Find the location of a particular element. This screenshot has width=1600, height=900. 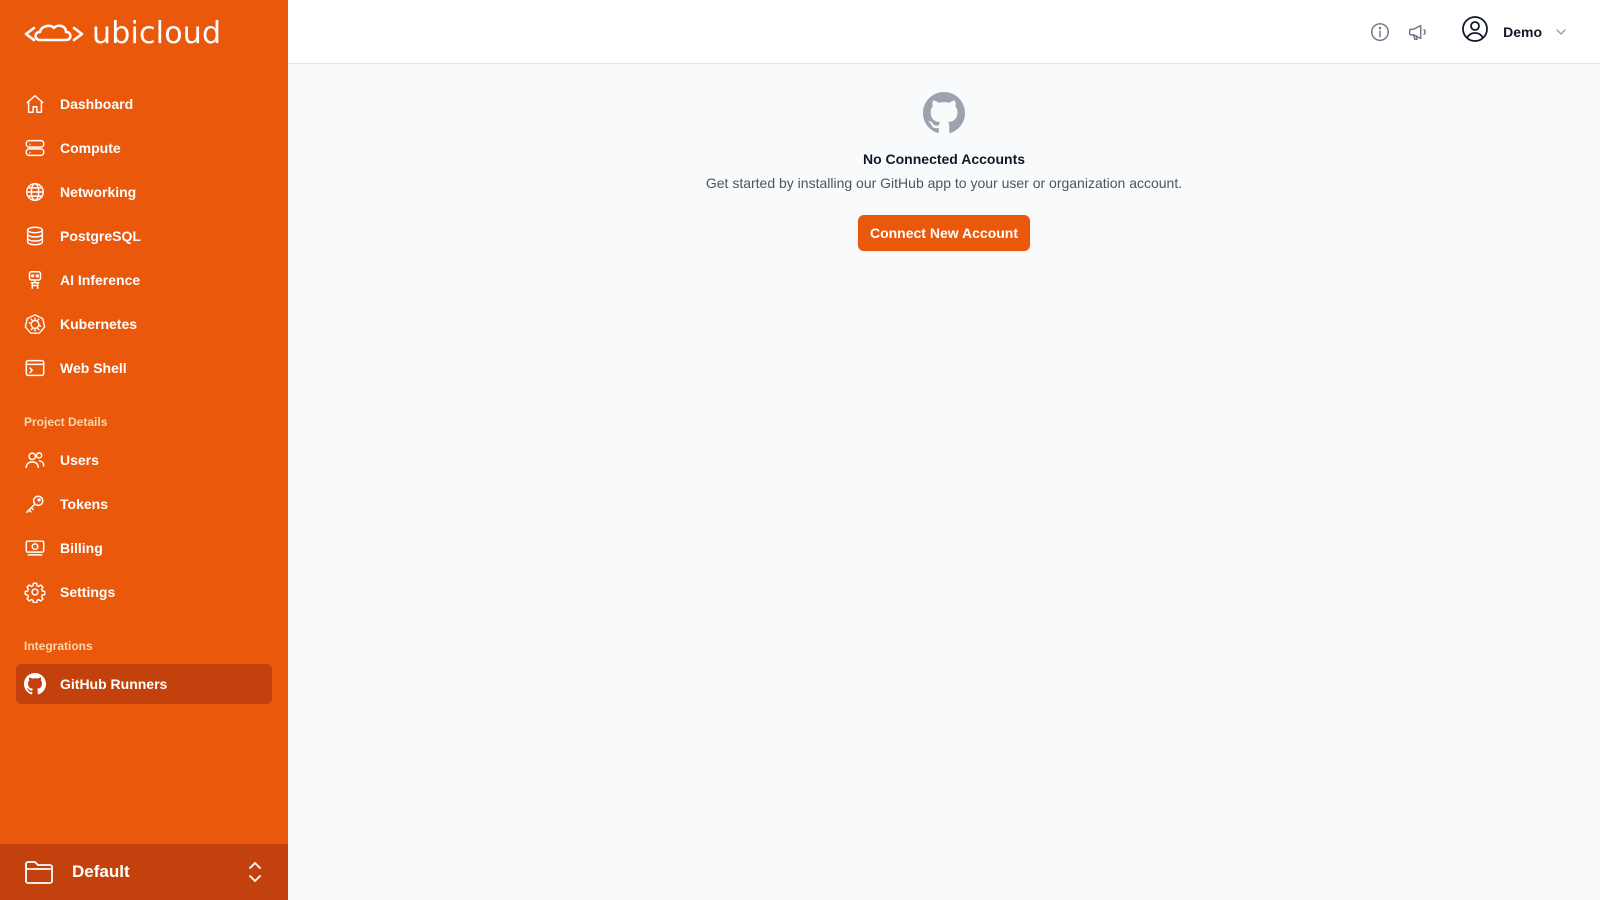

sidebar-nav: Dashboard Compute Networking PostgreSQL is located at coordinates (144, 396).